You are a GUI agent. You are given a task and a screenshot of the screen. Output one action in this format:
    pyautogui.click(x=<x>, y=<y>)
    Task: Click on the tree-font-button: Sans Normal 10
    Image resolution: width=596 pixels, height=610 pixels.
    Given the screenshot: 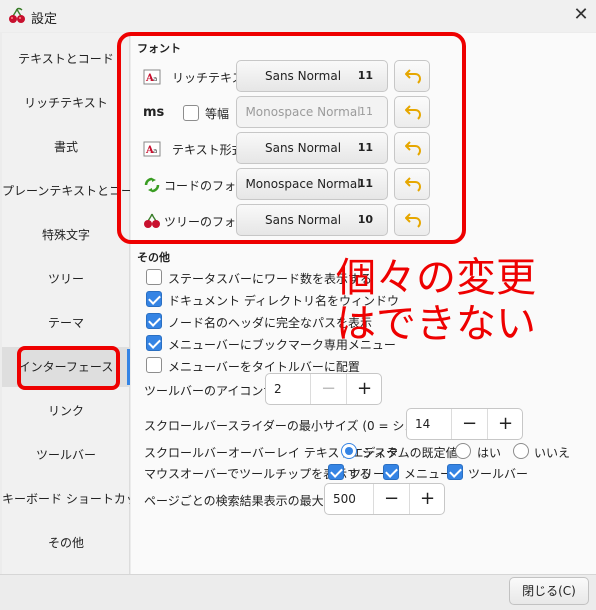 What is the action you would take?
    pyautogui.click(x=312, y=220)
    